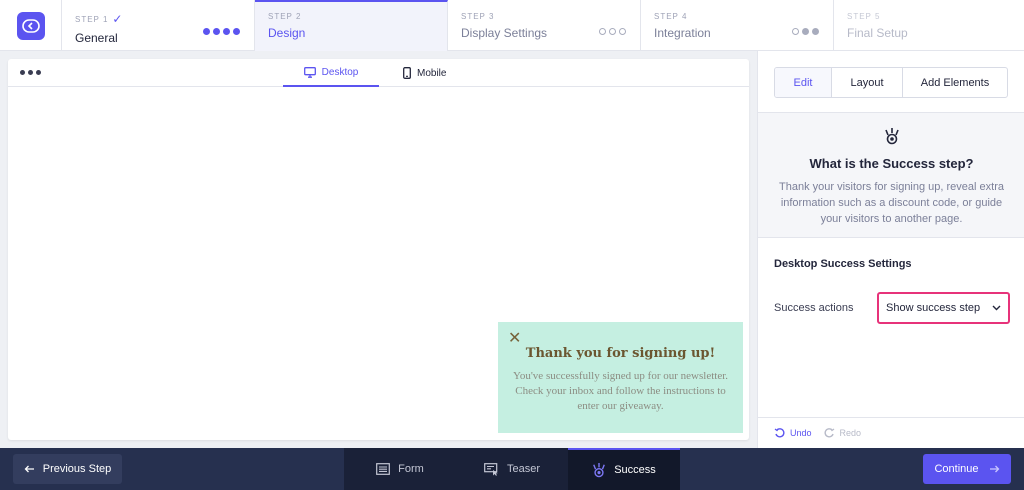 This screenshot has width=1024, height=490. What do you see at coordinates (803, 82) in the screenshot?
I see `tab-edit: Edit` at bounding box center [803, 82].